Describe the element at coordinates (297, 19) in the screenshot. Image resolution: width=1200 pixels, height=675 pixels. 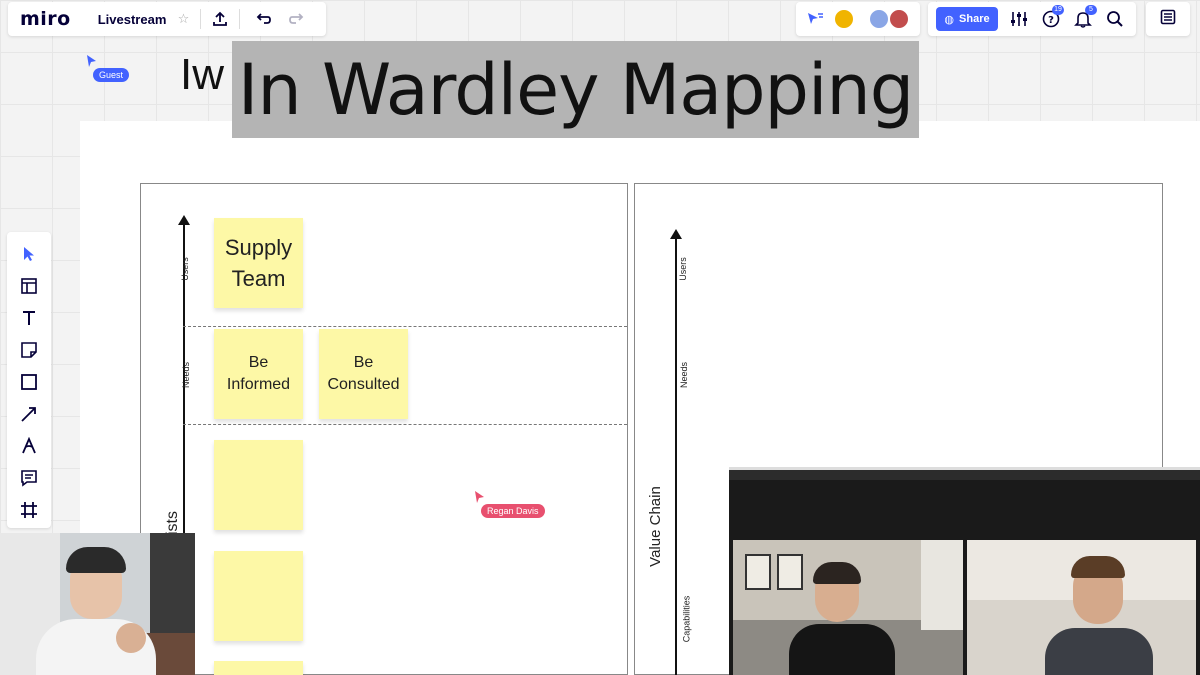
I see `redo-icon` at that location.